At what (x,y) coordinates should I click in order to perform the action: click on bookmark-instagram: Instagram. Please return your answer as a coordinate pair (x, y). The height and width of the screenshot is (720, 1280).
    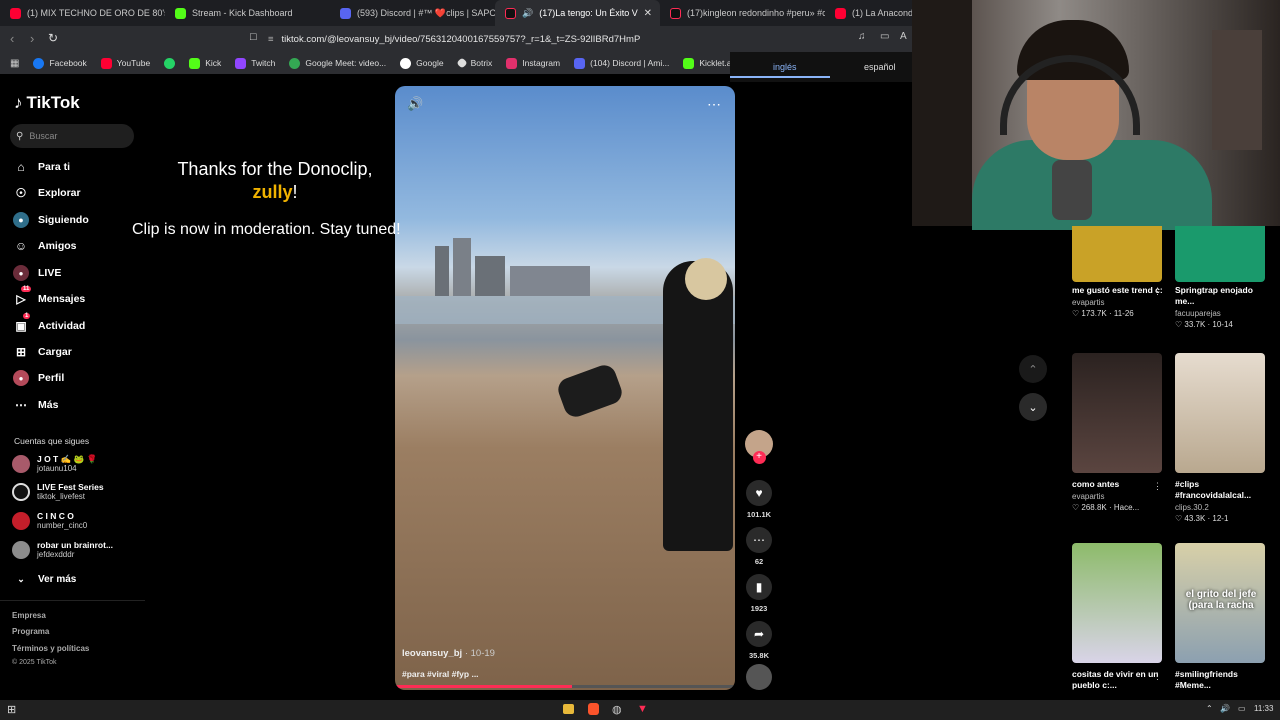
    Looking at the image, I should click on (533, 63).